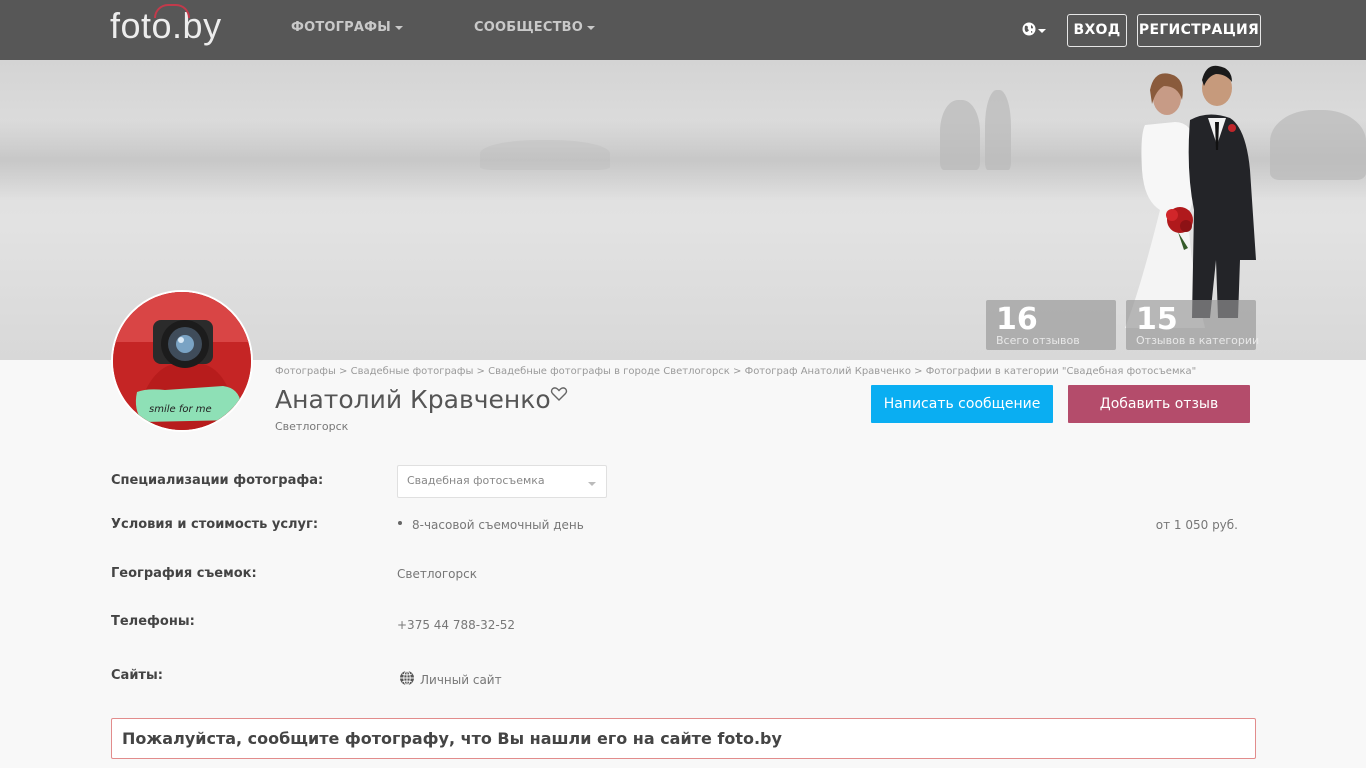 Image resolution: width=1366 pixels, height=768 pixels. Describe the element at coordinates (1159, 404) in the screenshot. I see `add-review-button: Добавить отзыв` at that location.